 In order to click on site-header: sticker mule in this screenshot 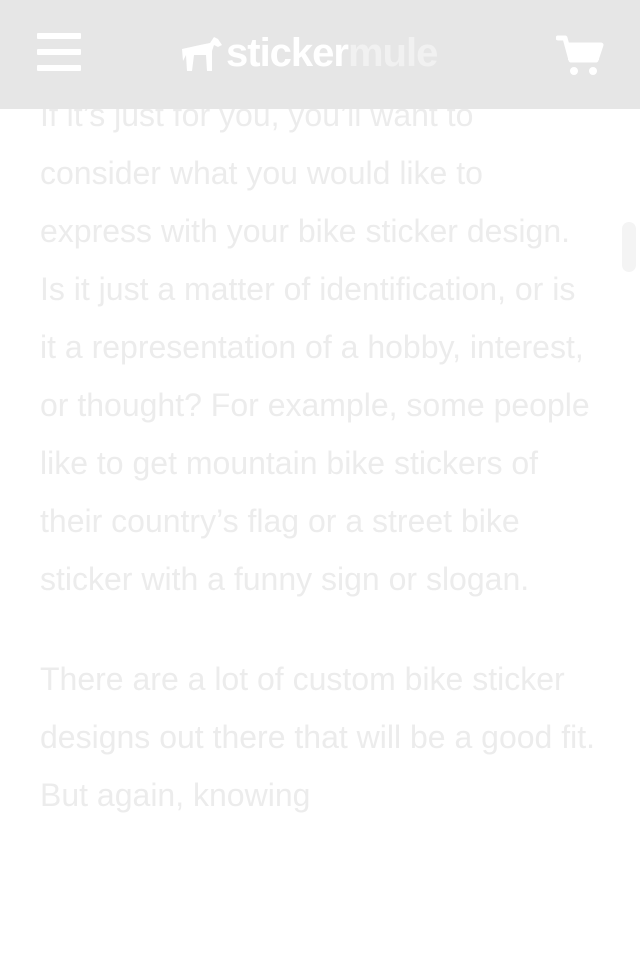, I will do `click(320, 54)`.